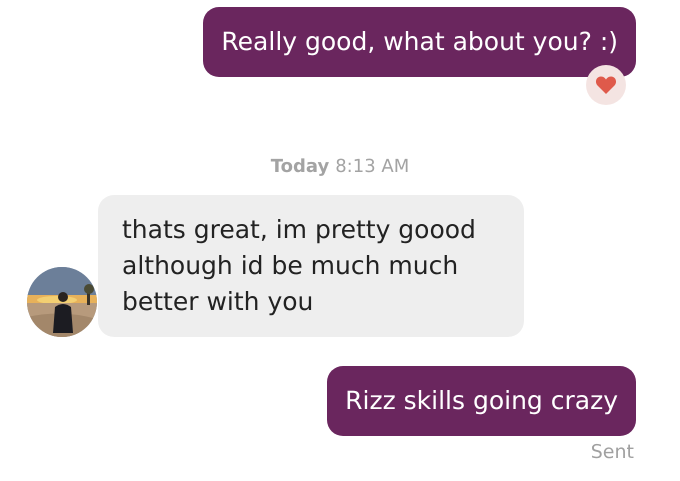 The image size is (680, 481). I want to click on message-bubble: Really good, what about you? :), so click(419, 42).